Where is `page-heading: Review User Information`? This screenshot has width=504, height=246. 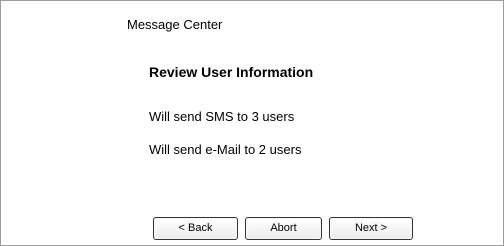
page-heading: Review User Information is located at coordinates (231, 72).